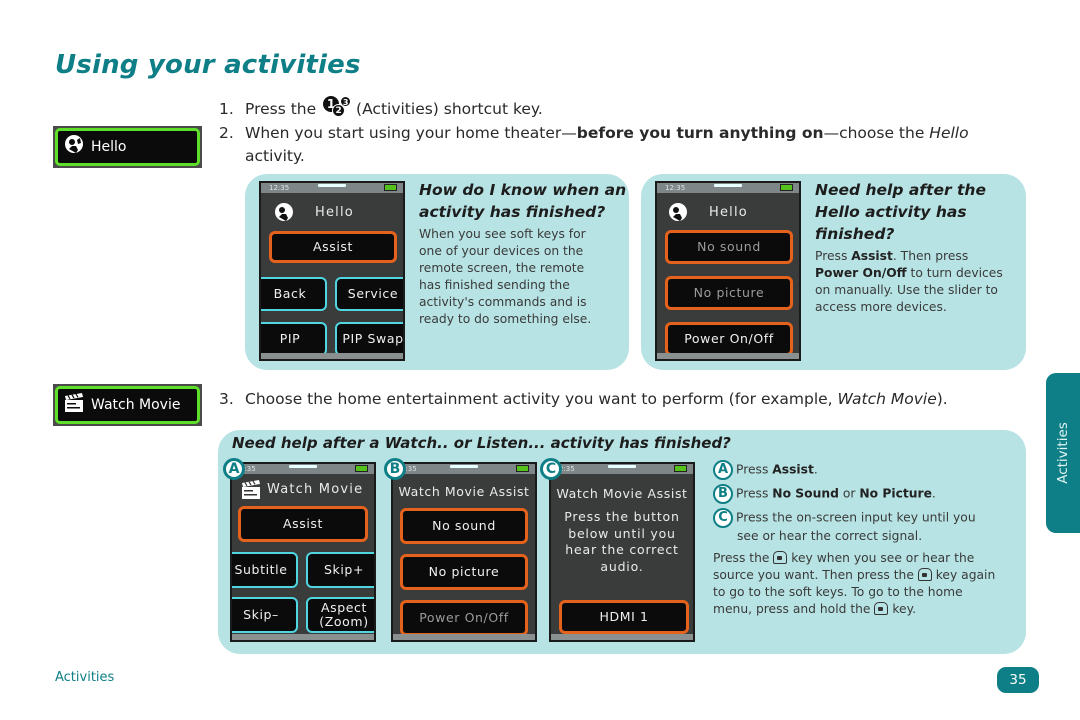 The image size is (1080, 720). What do you see at coordinates (369, 339) in the screenshot?
I see `pip-swap-button: PIP Swap` at bounding box center [369, 339].